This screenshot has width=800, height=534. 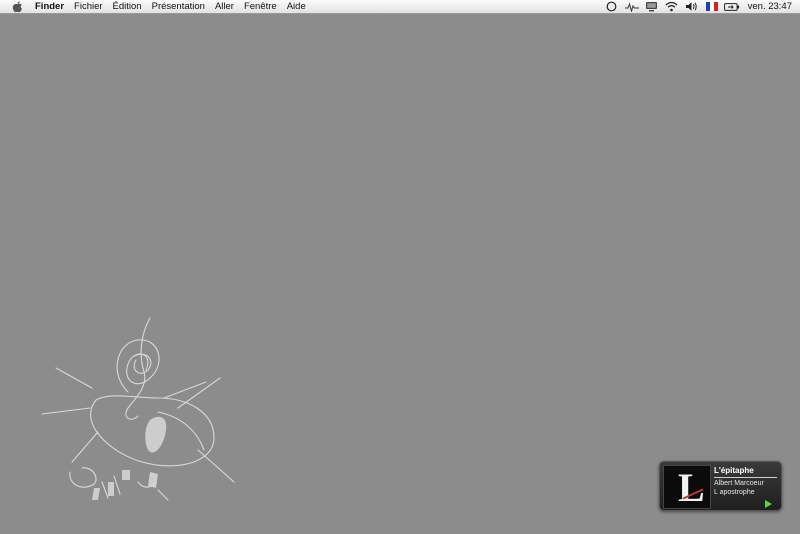 What do you see at coordinates (701, 7) in the screenshot?
I see `menu-extras: ven. 23:47` at bounding box center [701, 7].